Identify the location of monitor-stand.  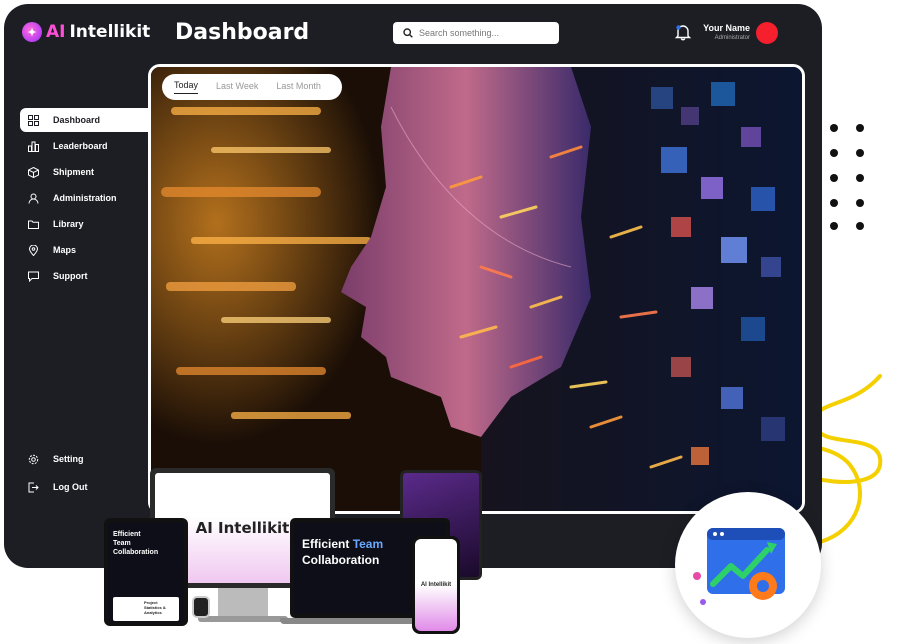
(243, 603).